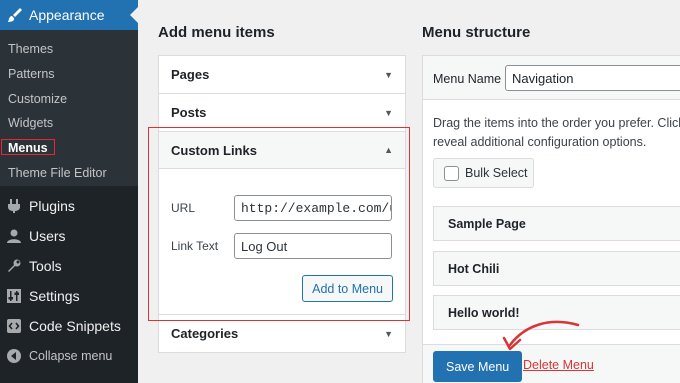 This screenshot has height=383, width=680. Describe the element at coordinates (13, 266) in the screenshot. I see `wrench-icon` at that location.